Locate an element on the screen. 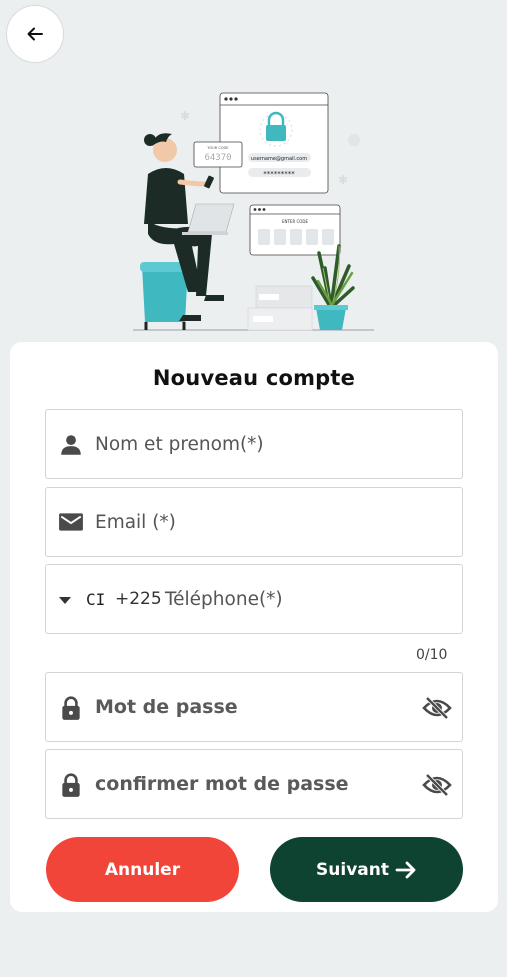 This screenshot has width=507, height=977. password-placeholder: Mot de passe is located at coordinates (166, 707).